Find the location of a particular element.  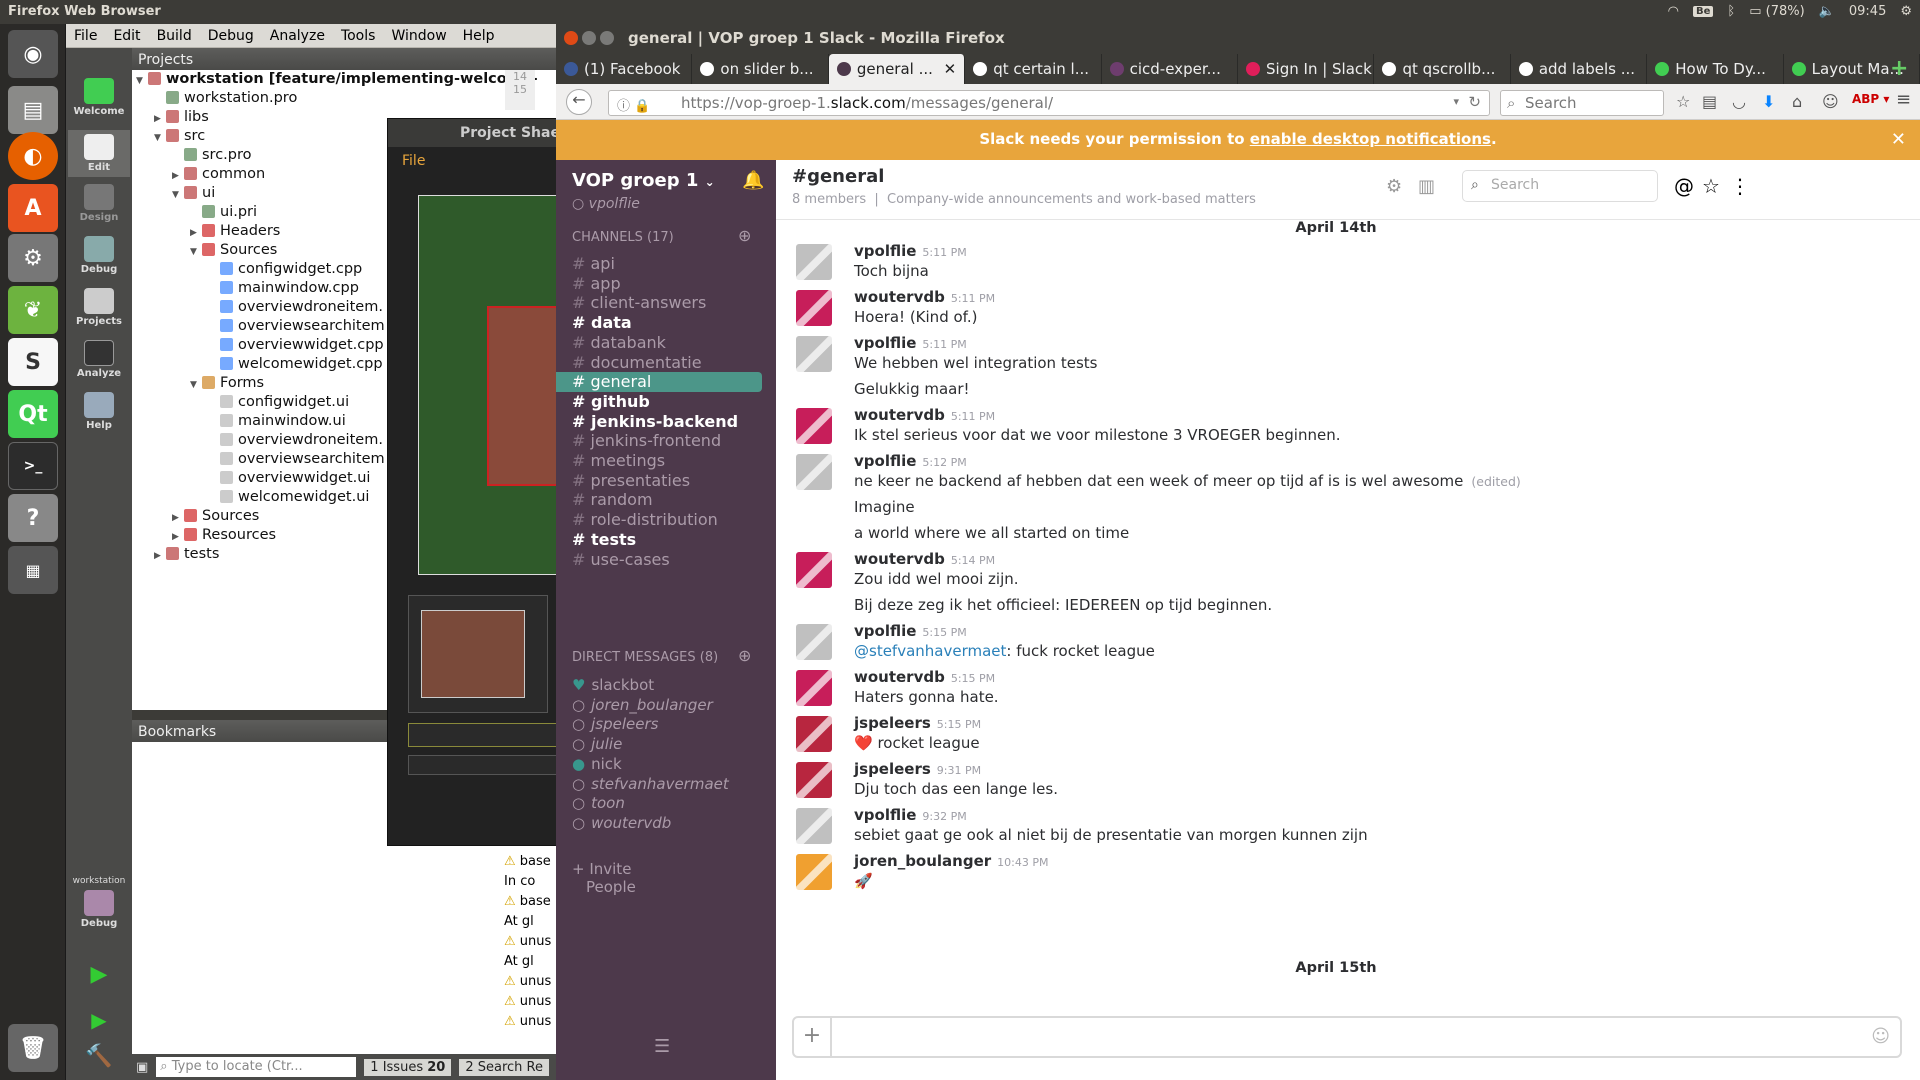

dm-woutervdb: ○ woutervdb is located at coordinates (621, 823).